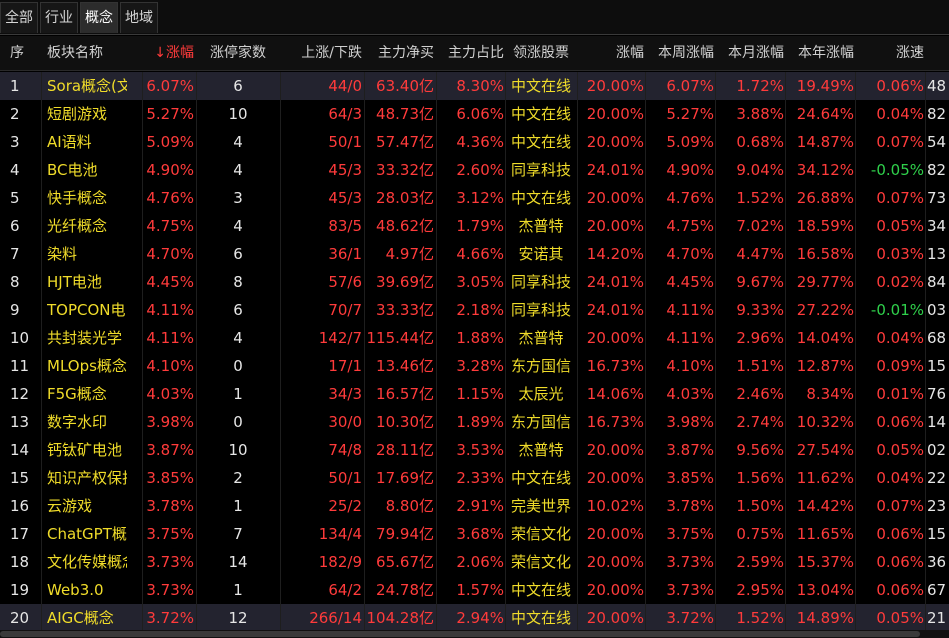 The height and width of the screenshot is (638, 949). What do you see at coordinates (615, 394) in the screenshot?
I see `cell-leader-pct: 14.06%` at bounding box center [615, 394].